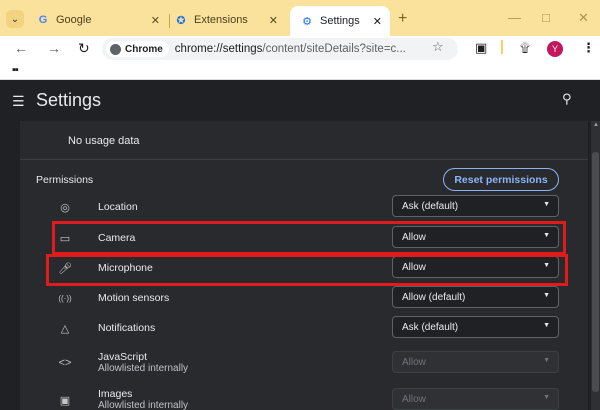 This screenshot has width=600, height=410. I want to click on usage-text: No usage data, so click(104, 141).